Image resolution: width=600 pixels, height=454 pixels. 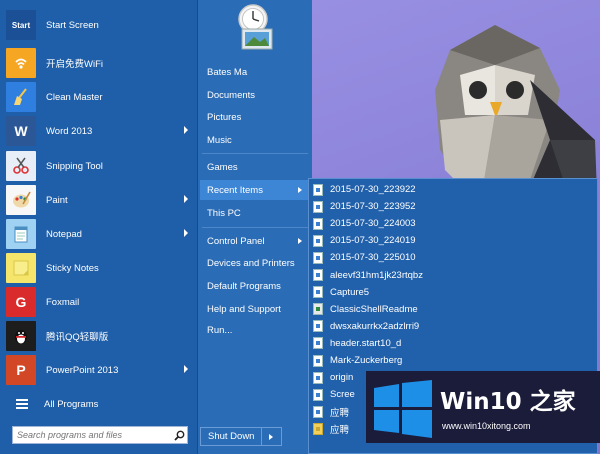 I want to click on powerpoint-icon: P, so click(x=21, y=370).